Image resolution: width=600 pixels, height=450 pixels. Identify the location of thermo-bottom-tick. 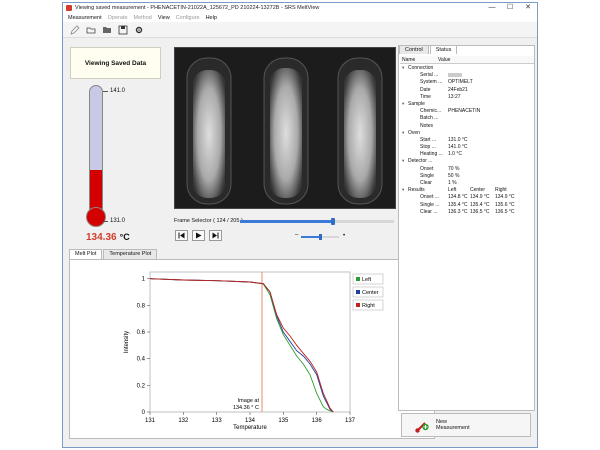
(105, 221).